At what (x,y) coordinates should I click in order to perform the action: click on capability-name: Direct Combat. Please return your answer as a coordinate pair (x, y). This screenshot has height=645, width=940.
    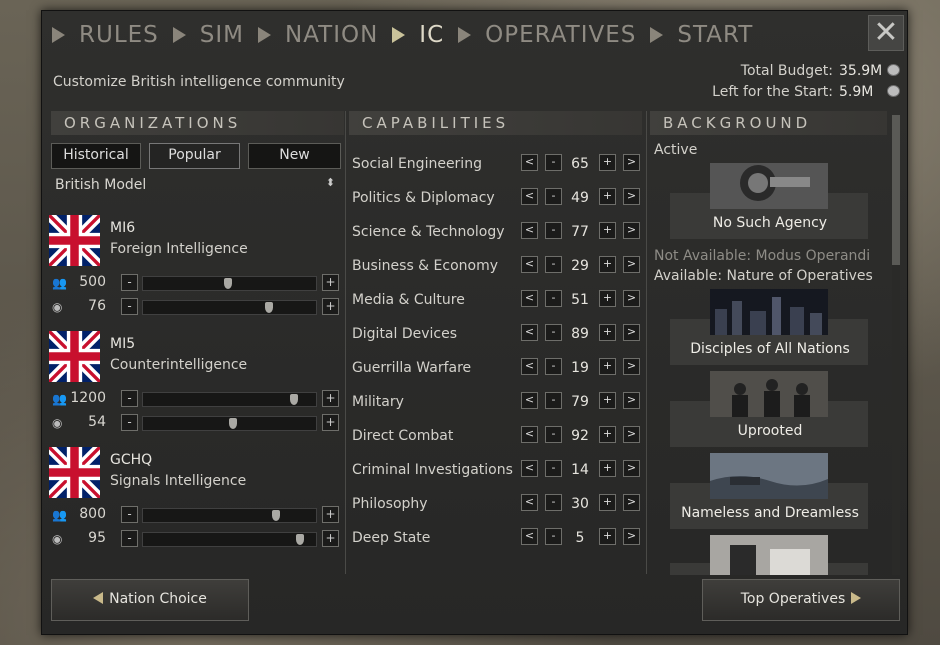
    Looking at the image, I should click on (403, 436).